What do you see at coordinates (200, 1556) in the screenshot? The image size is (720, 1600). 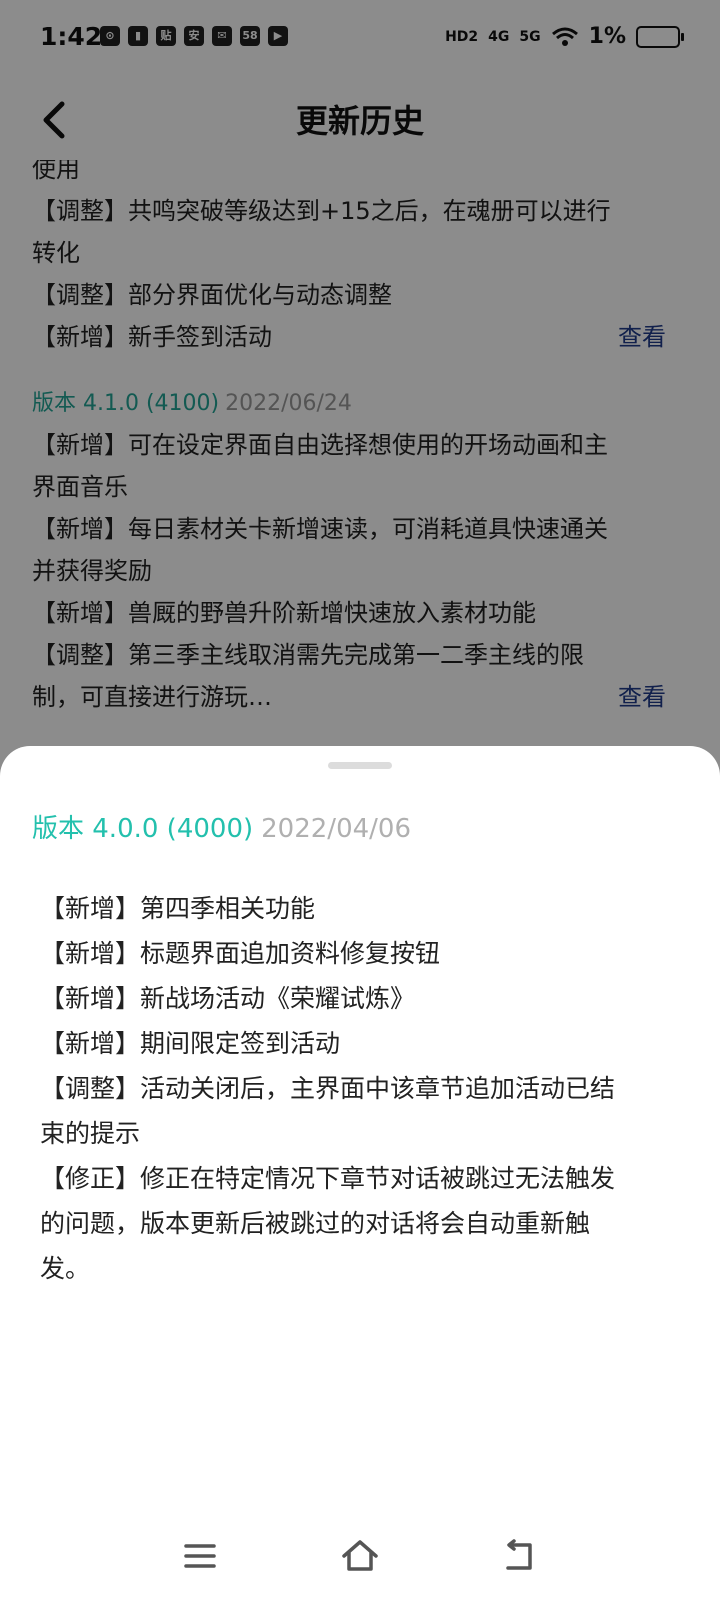 I see `menu-icon` at bounding box center [200, 1556].